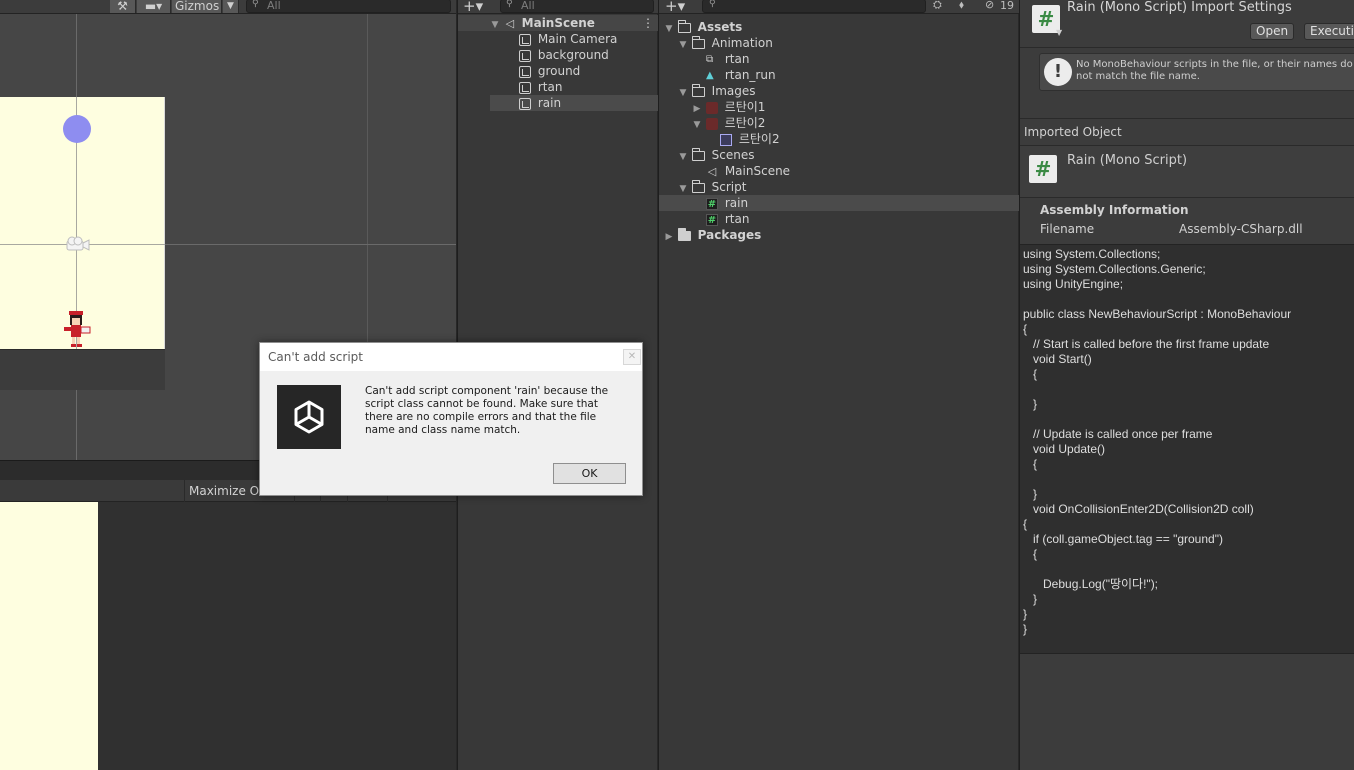  What do you see at coordinates (729, 235) in the screenshot?
I see `folder-label: Packages` at bounding box center [729, 235].